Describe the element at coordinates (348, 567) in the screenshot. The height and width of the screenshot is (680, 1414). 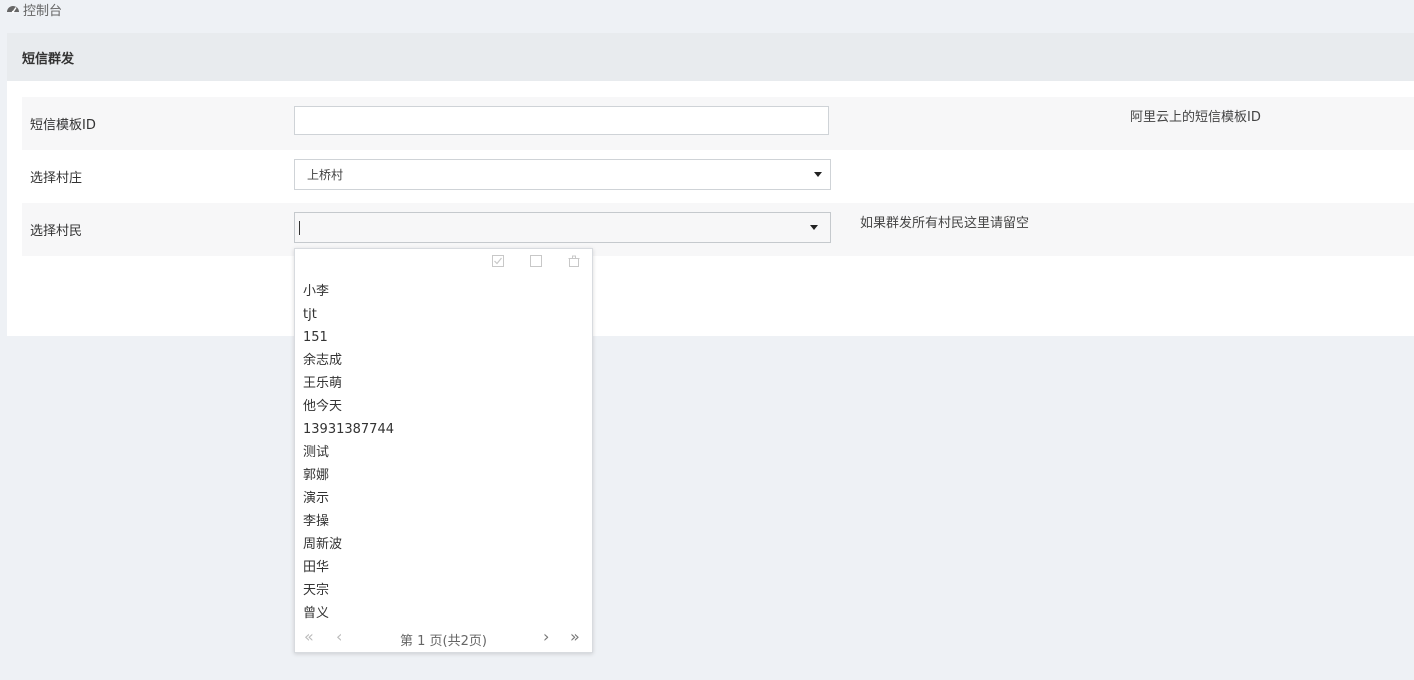
I see `list-item: 田华` at that location.